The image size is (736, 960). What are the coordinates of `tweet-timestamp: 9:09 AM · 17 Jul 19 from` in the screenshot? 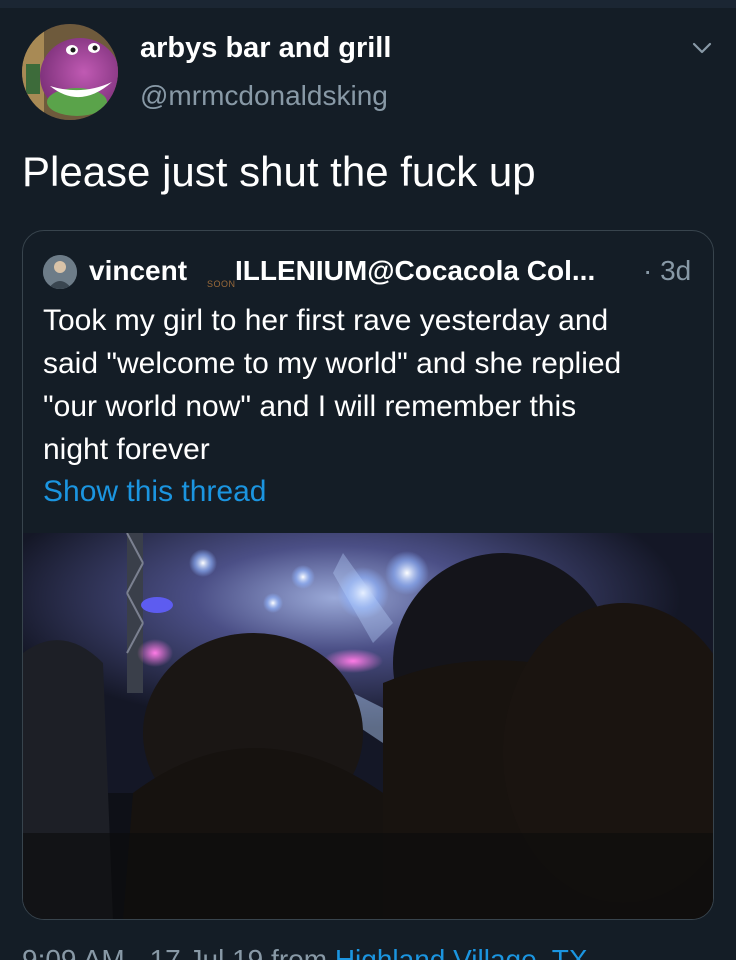 It's located at (178, 952).